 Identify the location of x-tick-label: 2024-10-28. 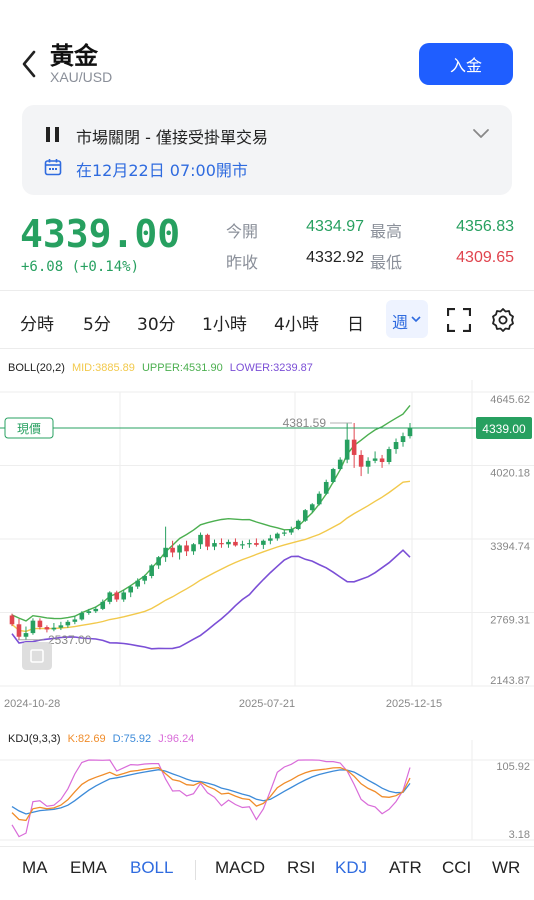
(32, 704).